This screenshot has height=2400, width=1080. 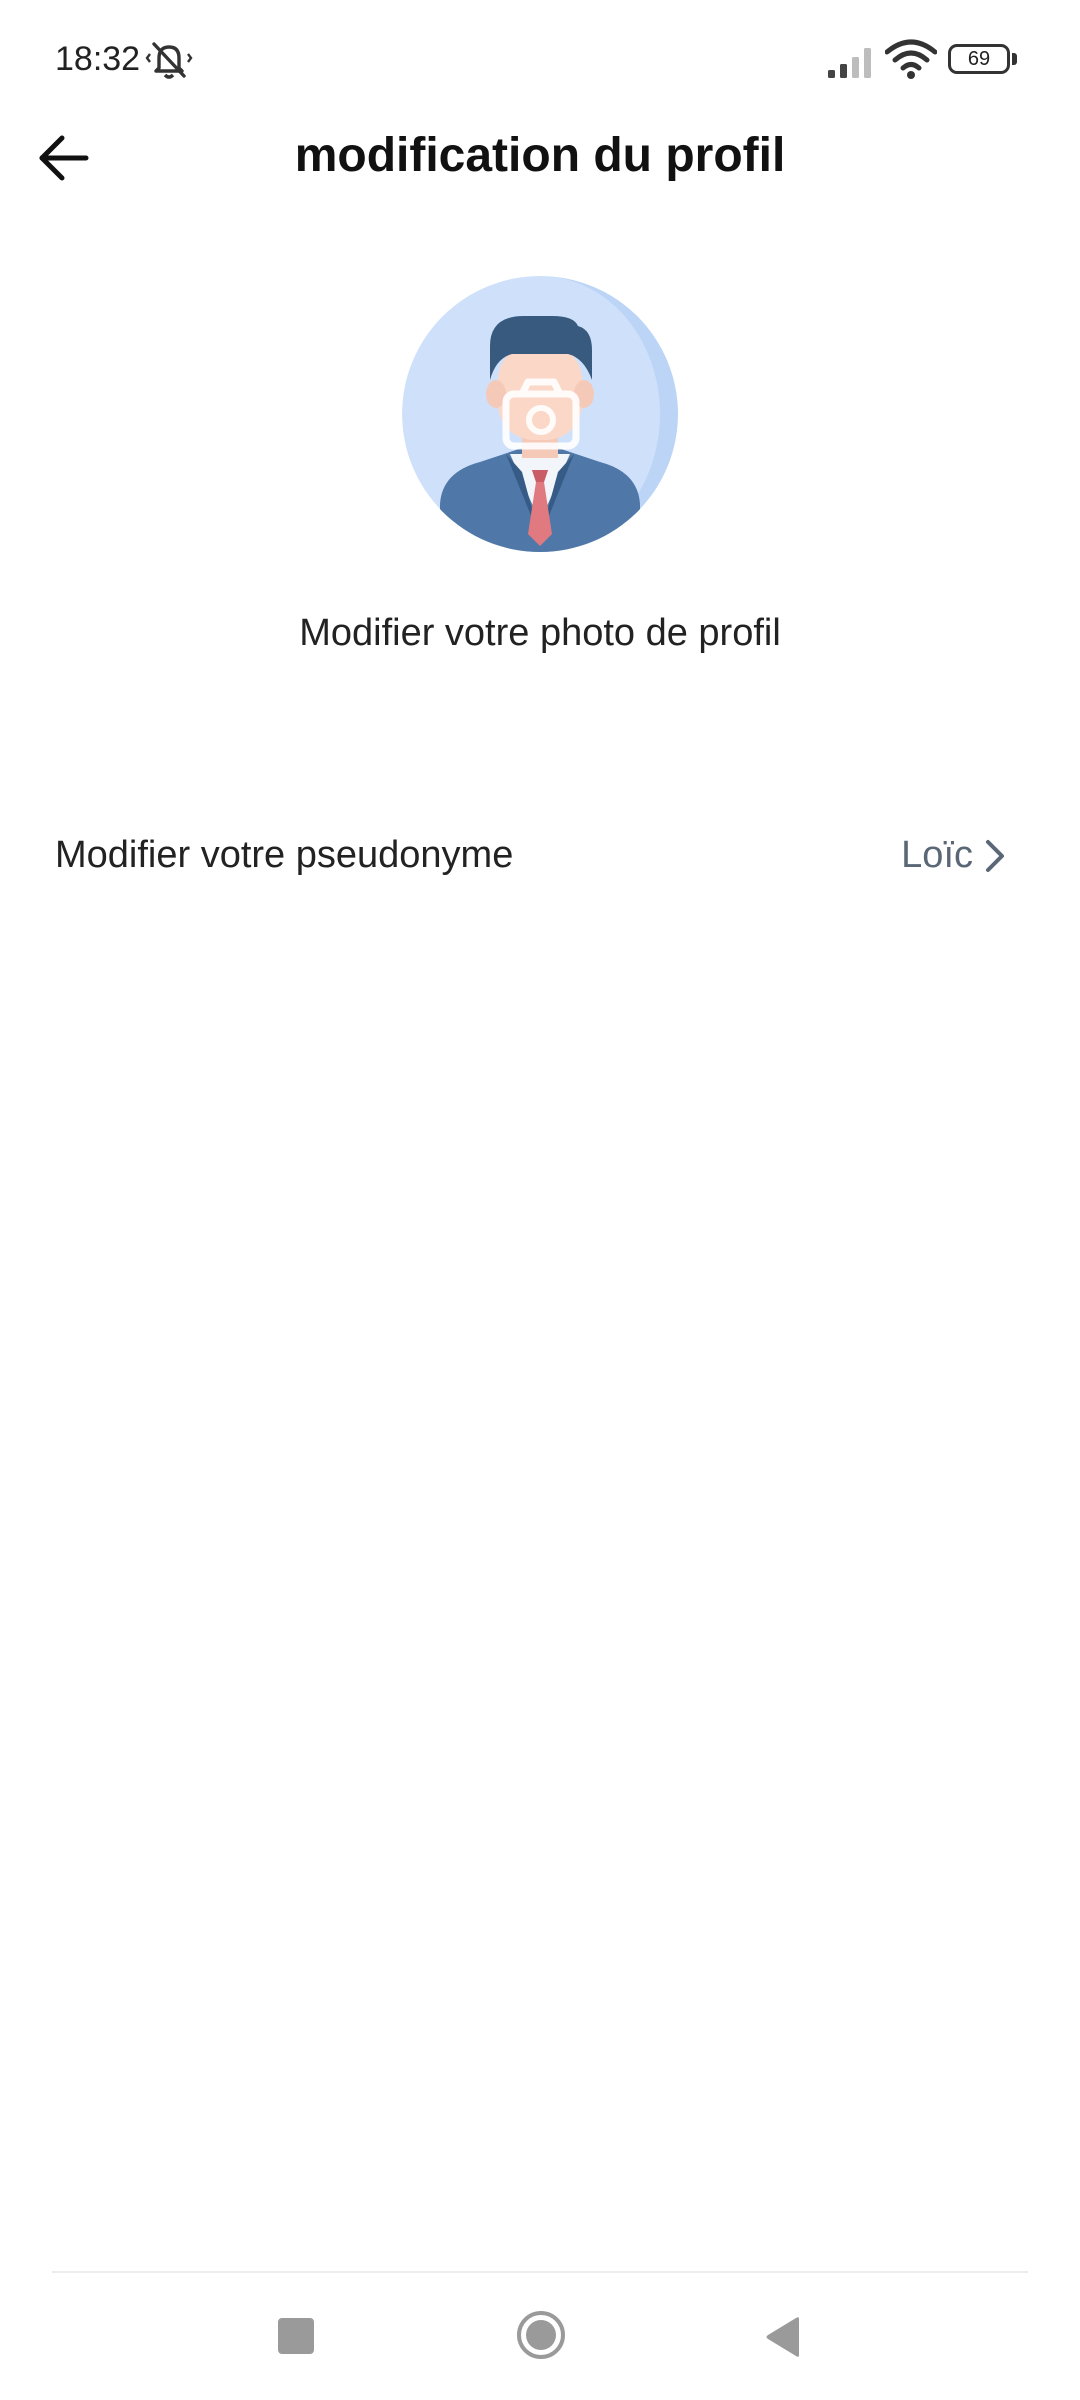 What do you see at coordinates (98, 59) in the screenshot?
I see `status-time: 18:32` at bounding box center [98, 59].